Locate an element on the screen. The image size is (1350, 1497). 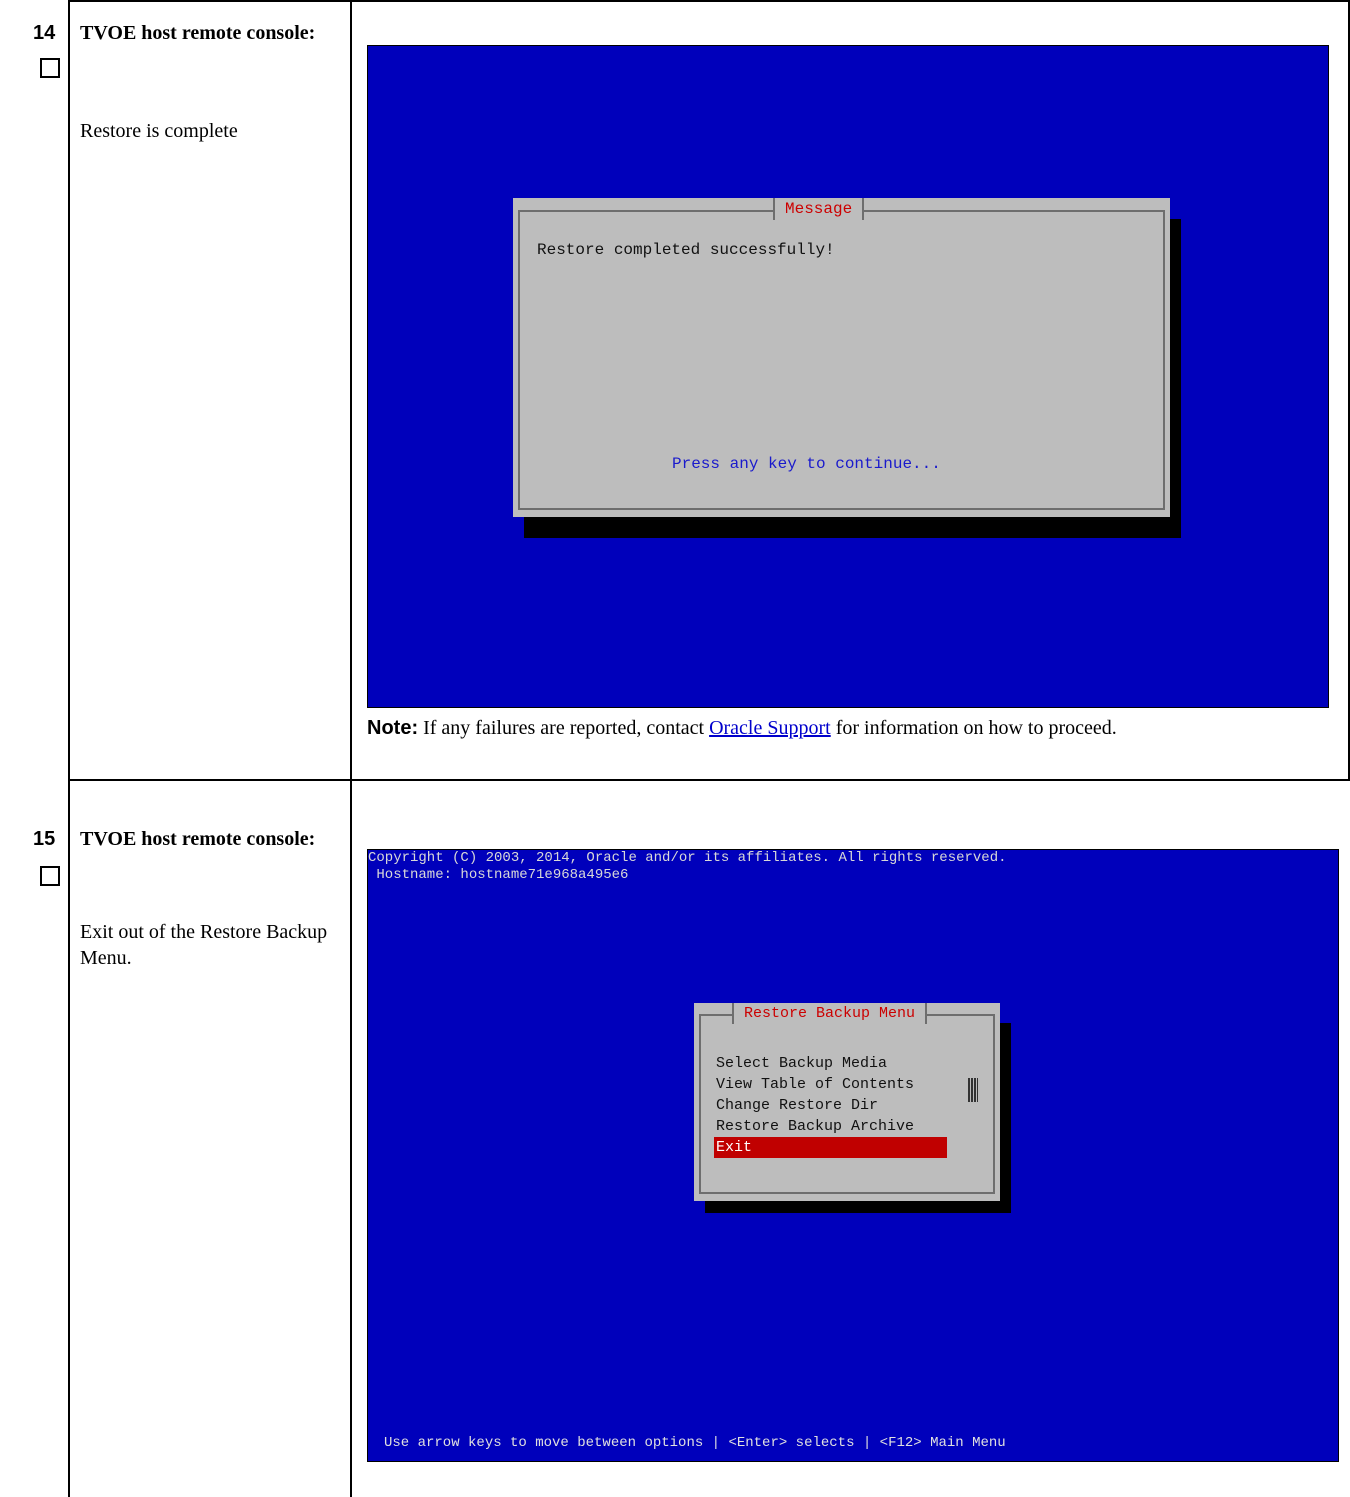
menu-item-restore-backup-archive: Restore Backup Archive is located at coordinates (830, 1126).